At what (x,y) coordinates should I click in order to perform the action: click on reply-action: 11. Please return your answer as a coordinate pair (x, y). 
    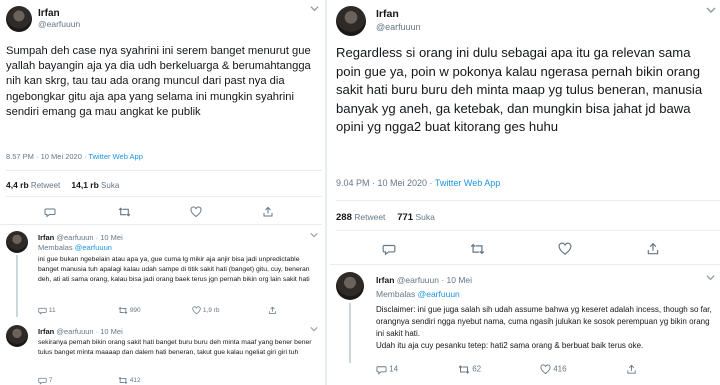
    Looking at the image, I should click on (47, 310).